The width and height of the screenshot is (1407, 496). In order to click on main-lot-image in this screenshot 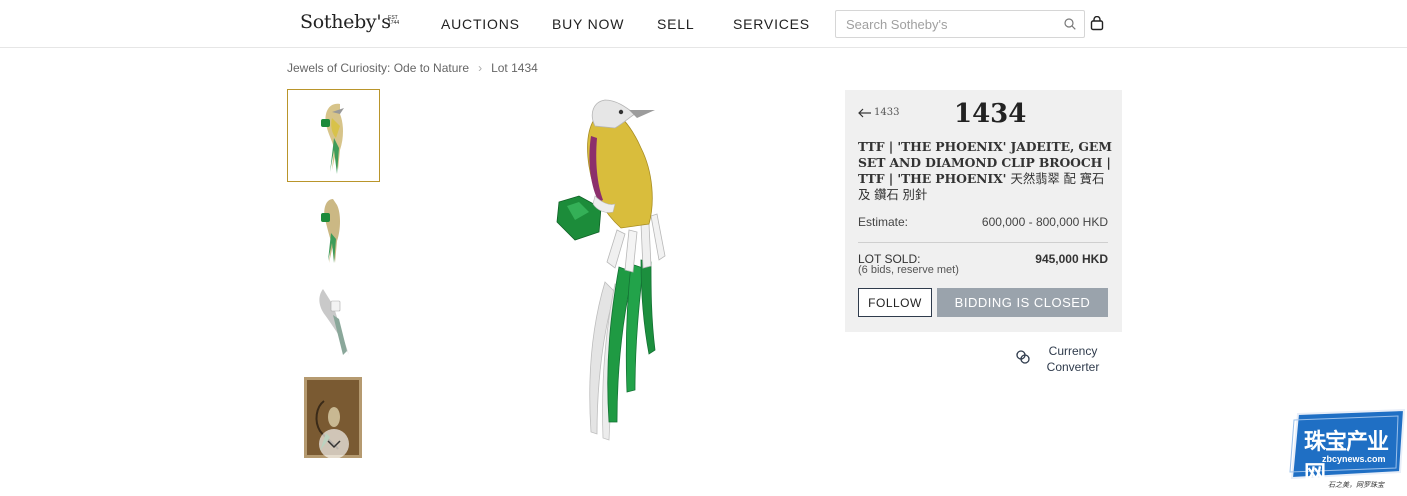, I will do `click(615, 268)`.